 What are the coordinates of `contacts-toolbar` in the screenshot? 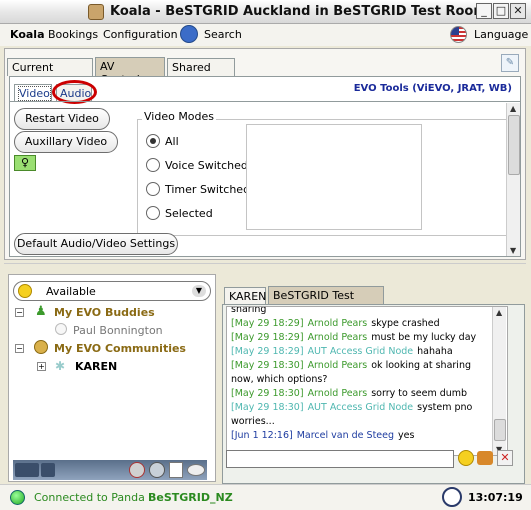 It's located at (110, 470).